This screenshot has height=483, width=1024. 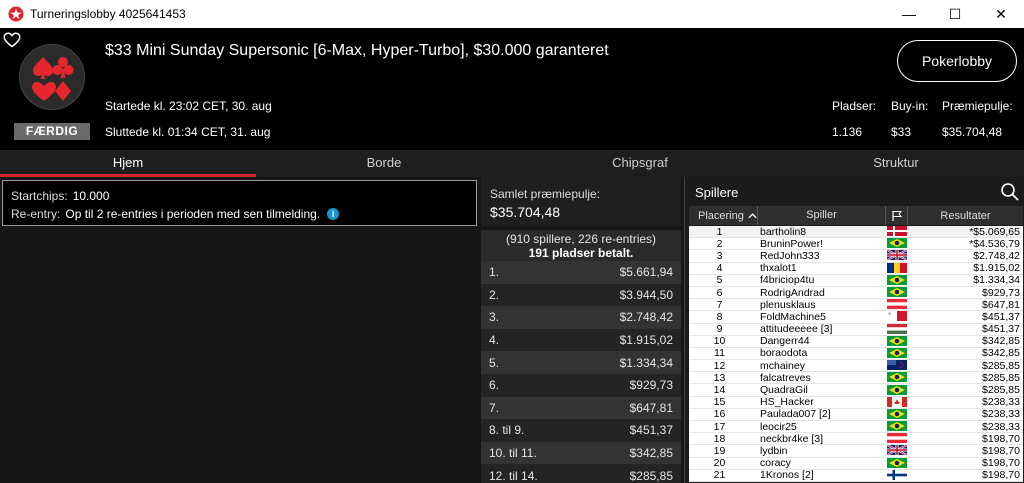 What do you see at coordinates (12, 40) in the screenshot?
I see `favorite-heart-icon` at bounding box center [12, 40].